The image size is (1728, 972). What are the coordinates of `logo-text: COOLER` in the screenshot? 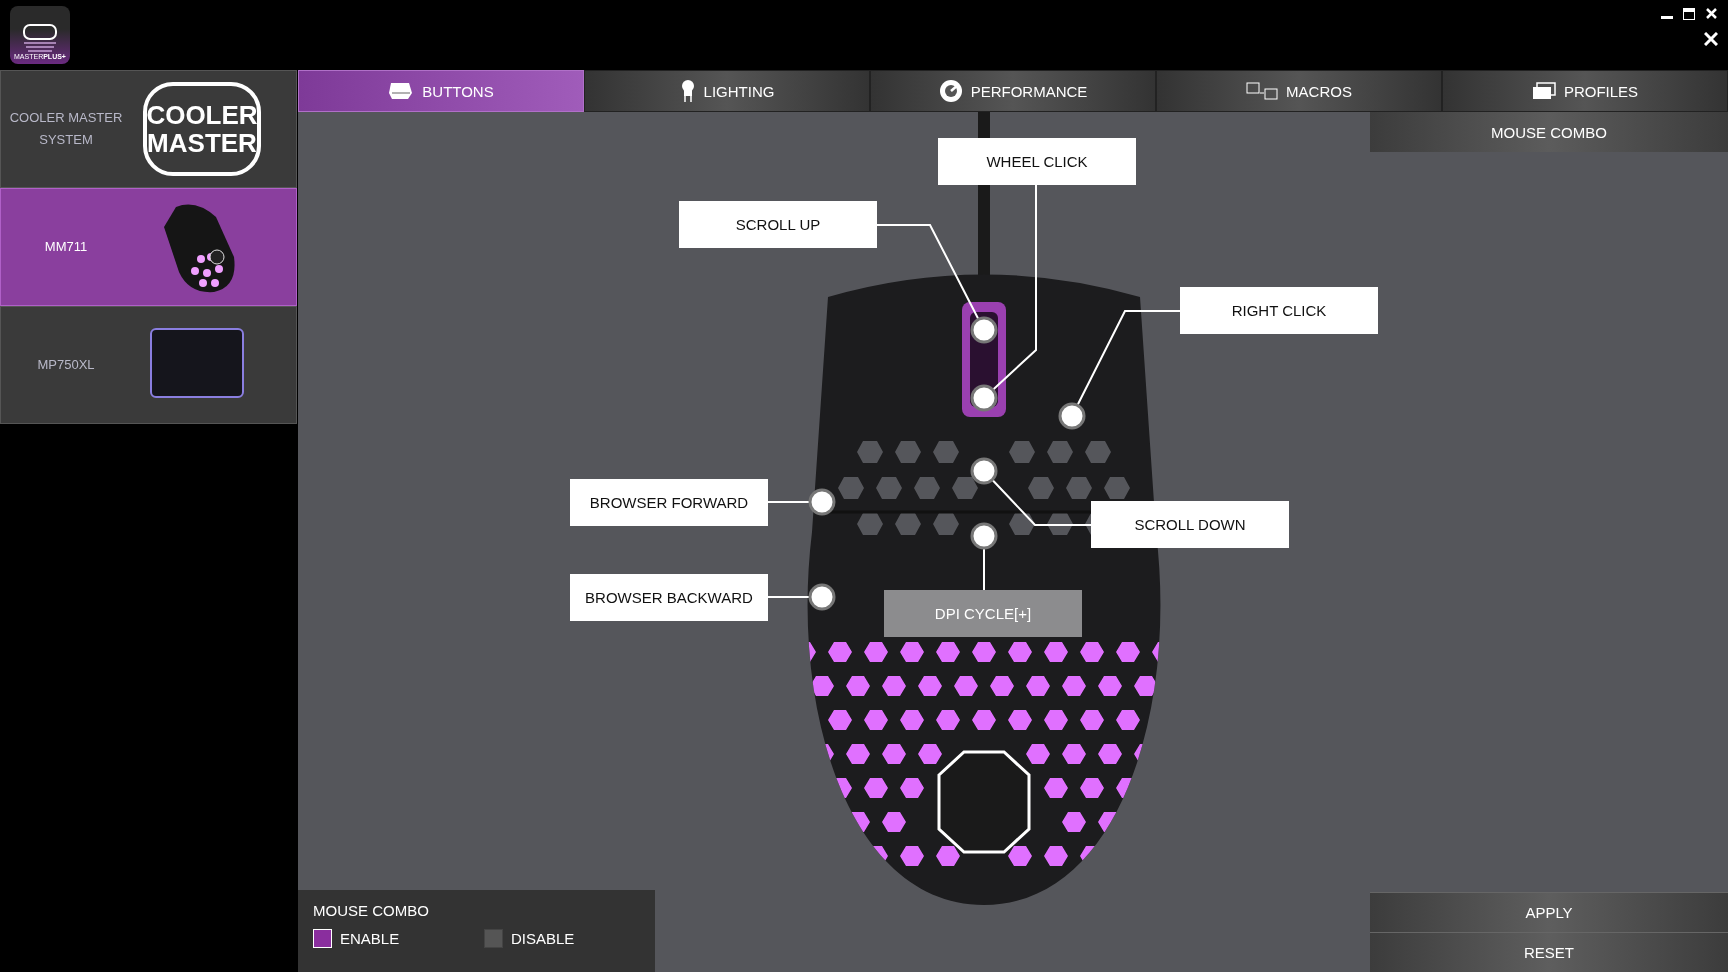 It's located at (202, 115).